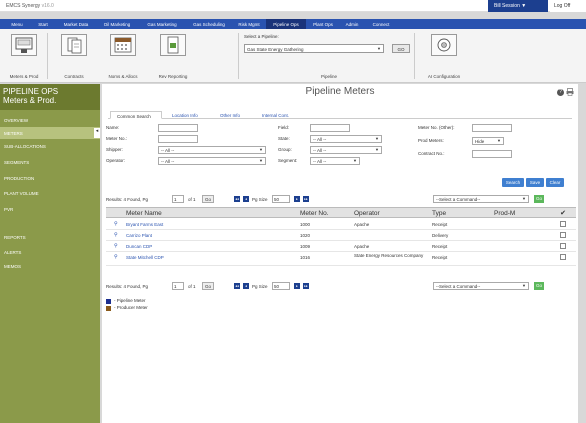  What do you see at coordinates (144, 213) in the screenshot?
I see `col-meter-name: Meter Name` at bounding box center [144, 213].